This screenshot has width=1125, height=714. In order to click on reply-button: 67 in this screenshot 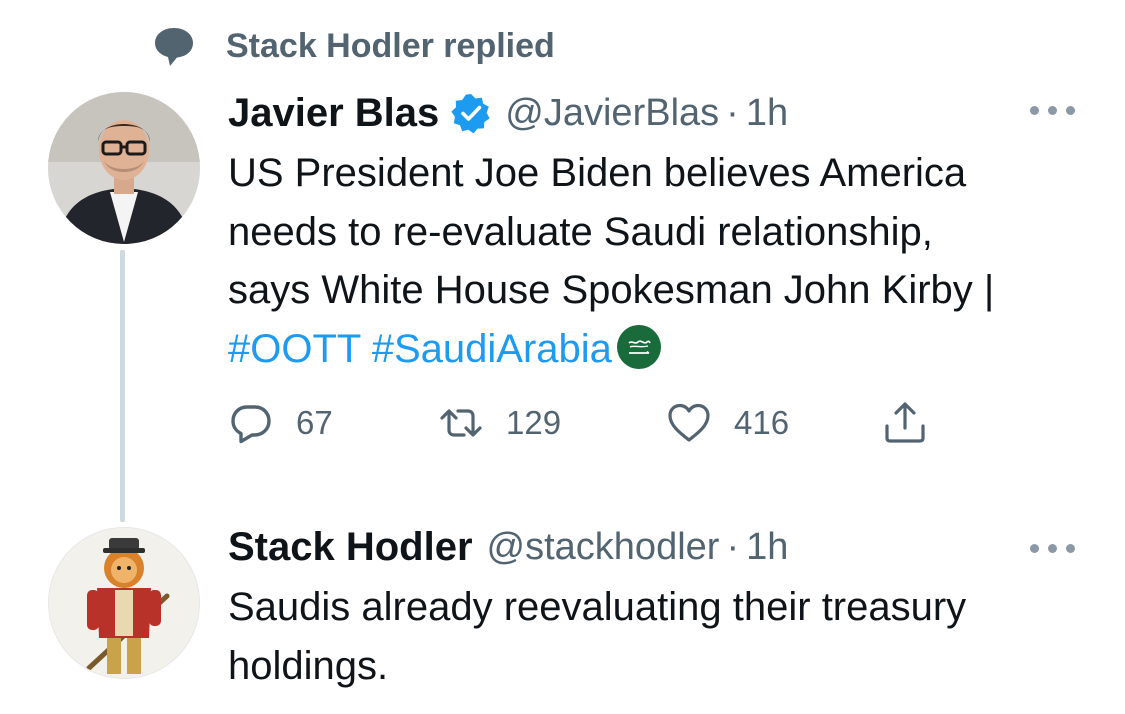, I will do `click(280, 423)`.